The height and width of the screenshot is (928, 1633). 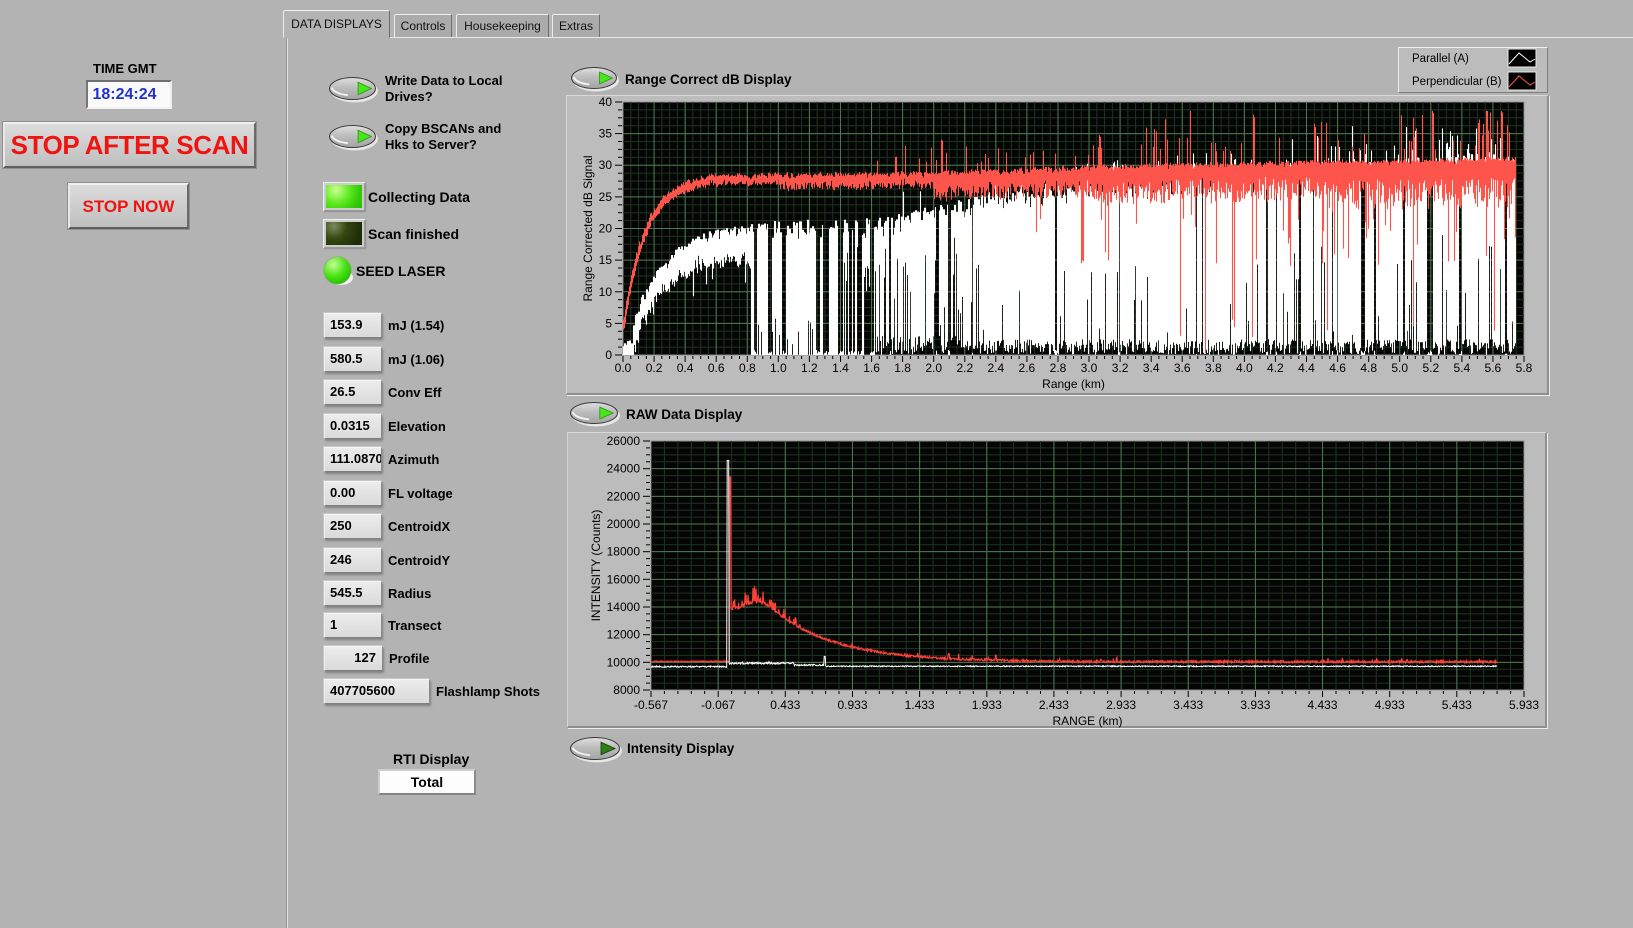 I want to click on svg-text: 5, so click(x=608, y=323).